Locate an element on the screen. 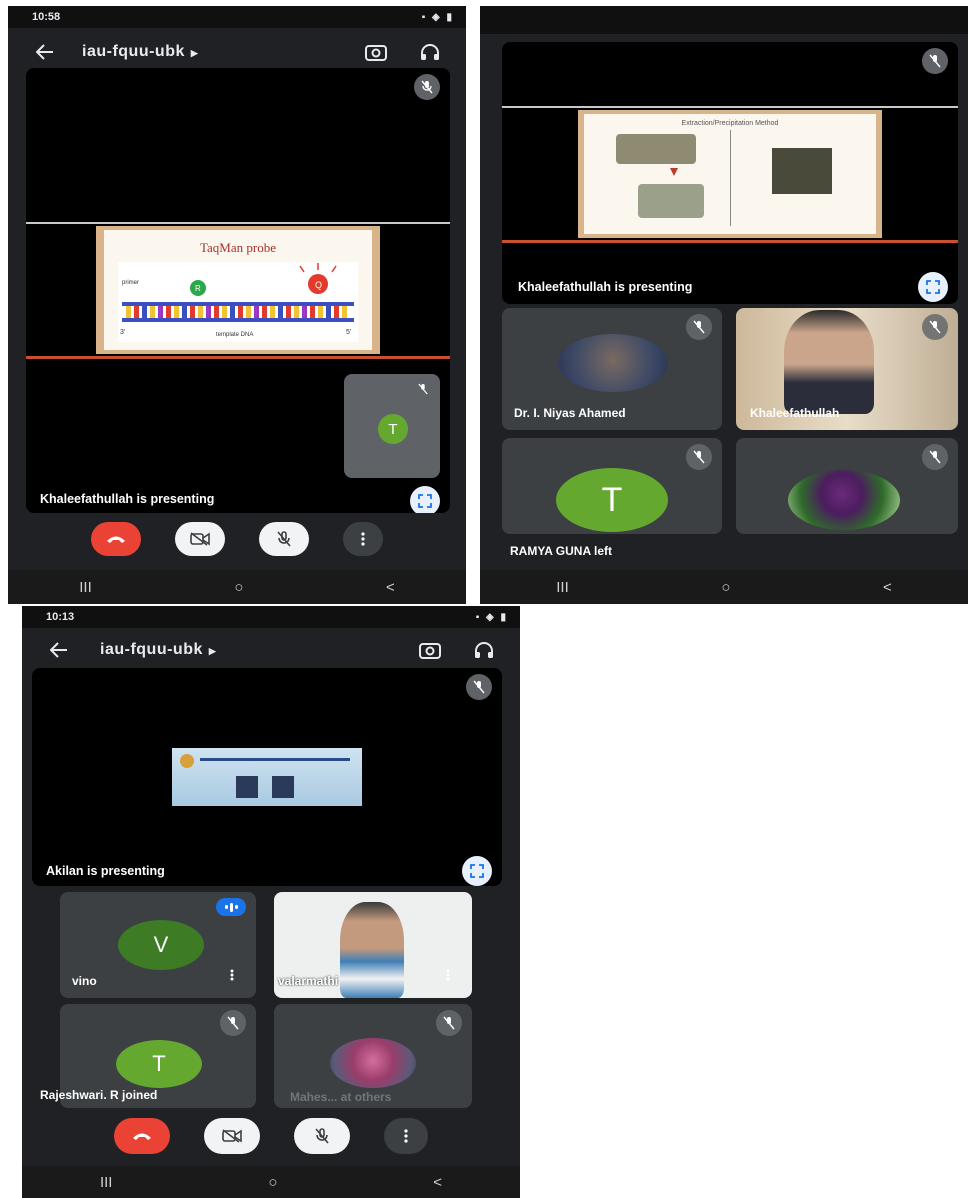  status-icons: ▪ ◈ ▮ is located at coordinates (491, 617).